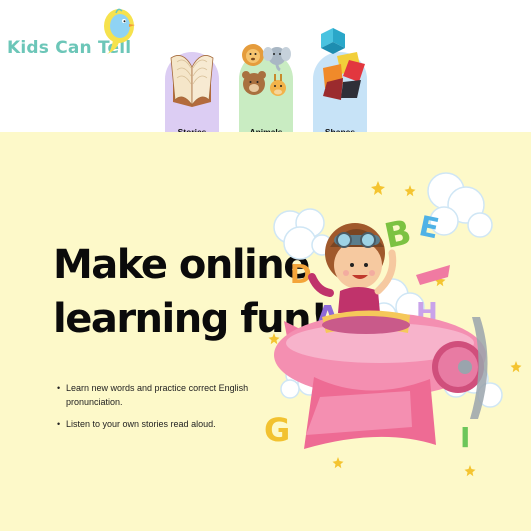  What do you see at coordinates (72, 34) in the screenshot?
I see `logo: Kids Can Tell` at bounding box center [72, 34].